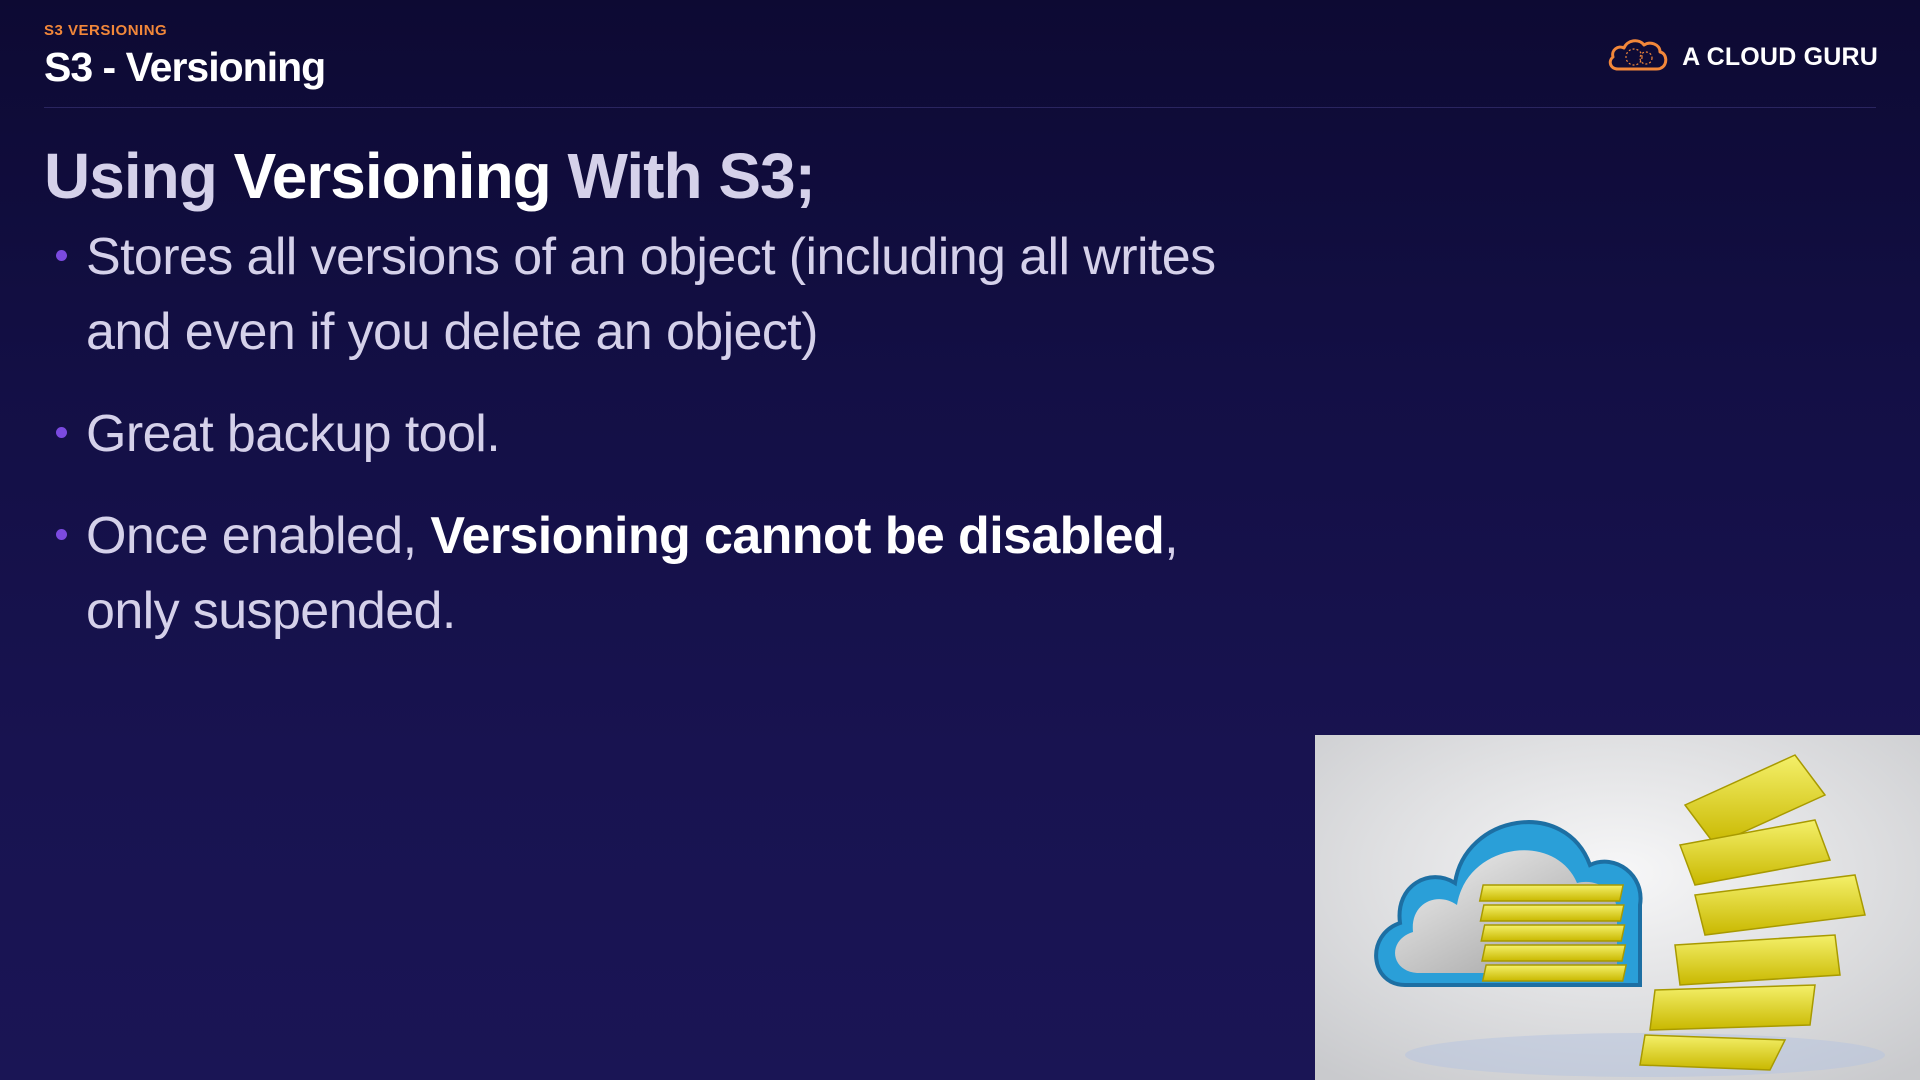 The image size is (1920, 1080). I want to click on brand-logo: A CLOUD GURU, so click(1742, 57).